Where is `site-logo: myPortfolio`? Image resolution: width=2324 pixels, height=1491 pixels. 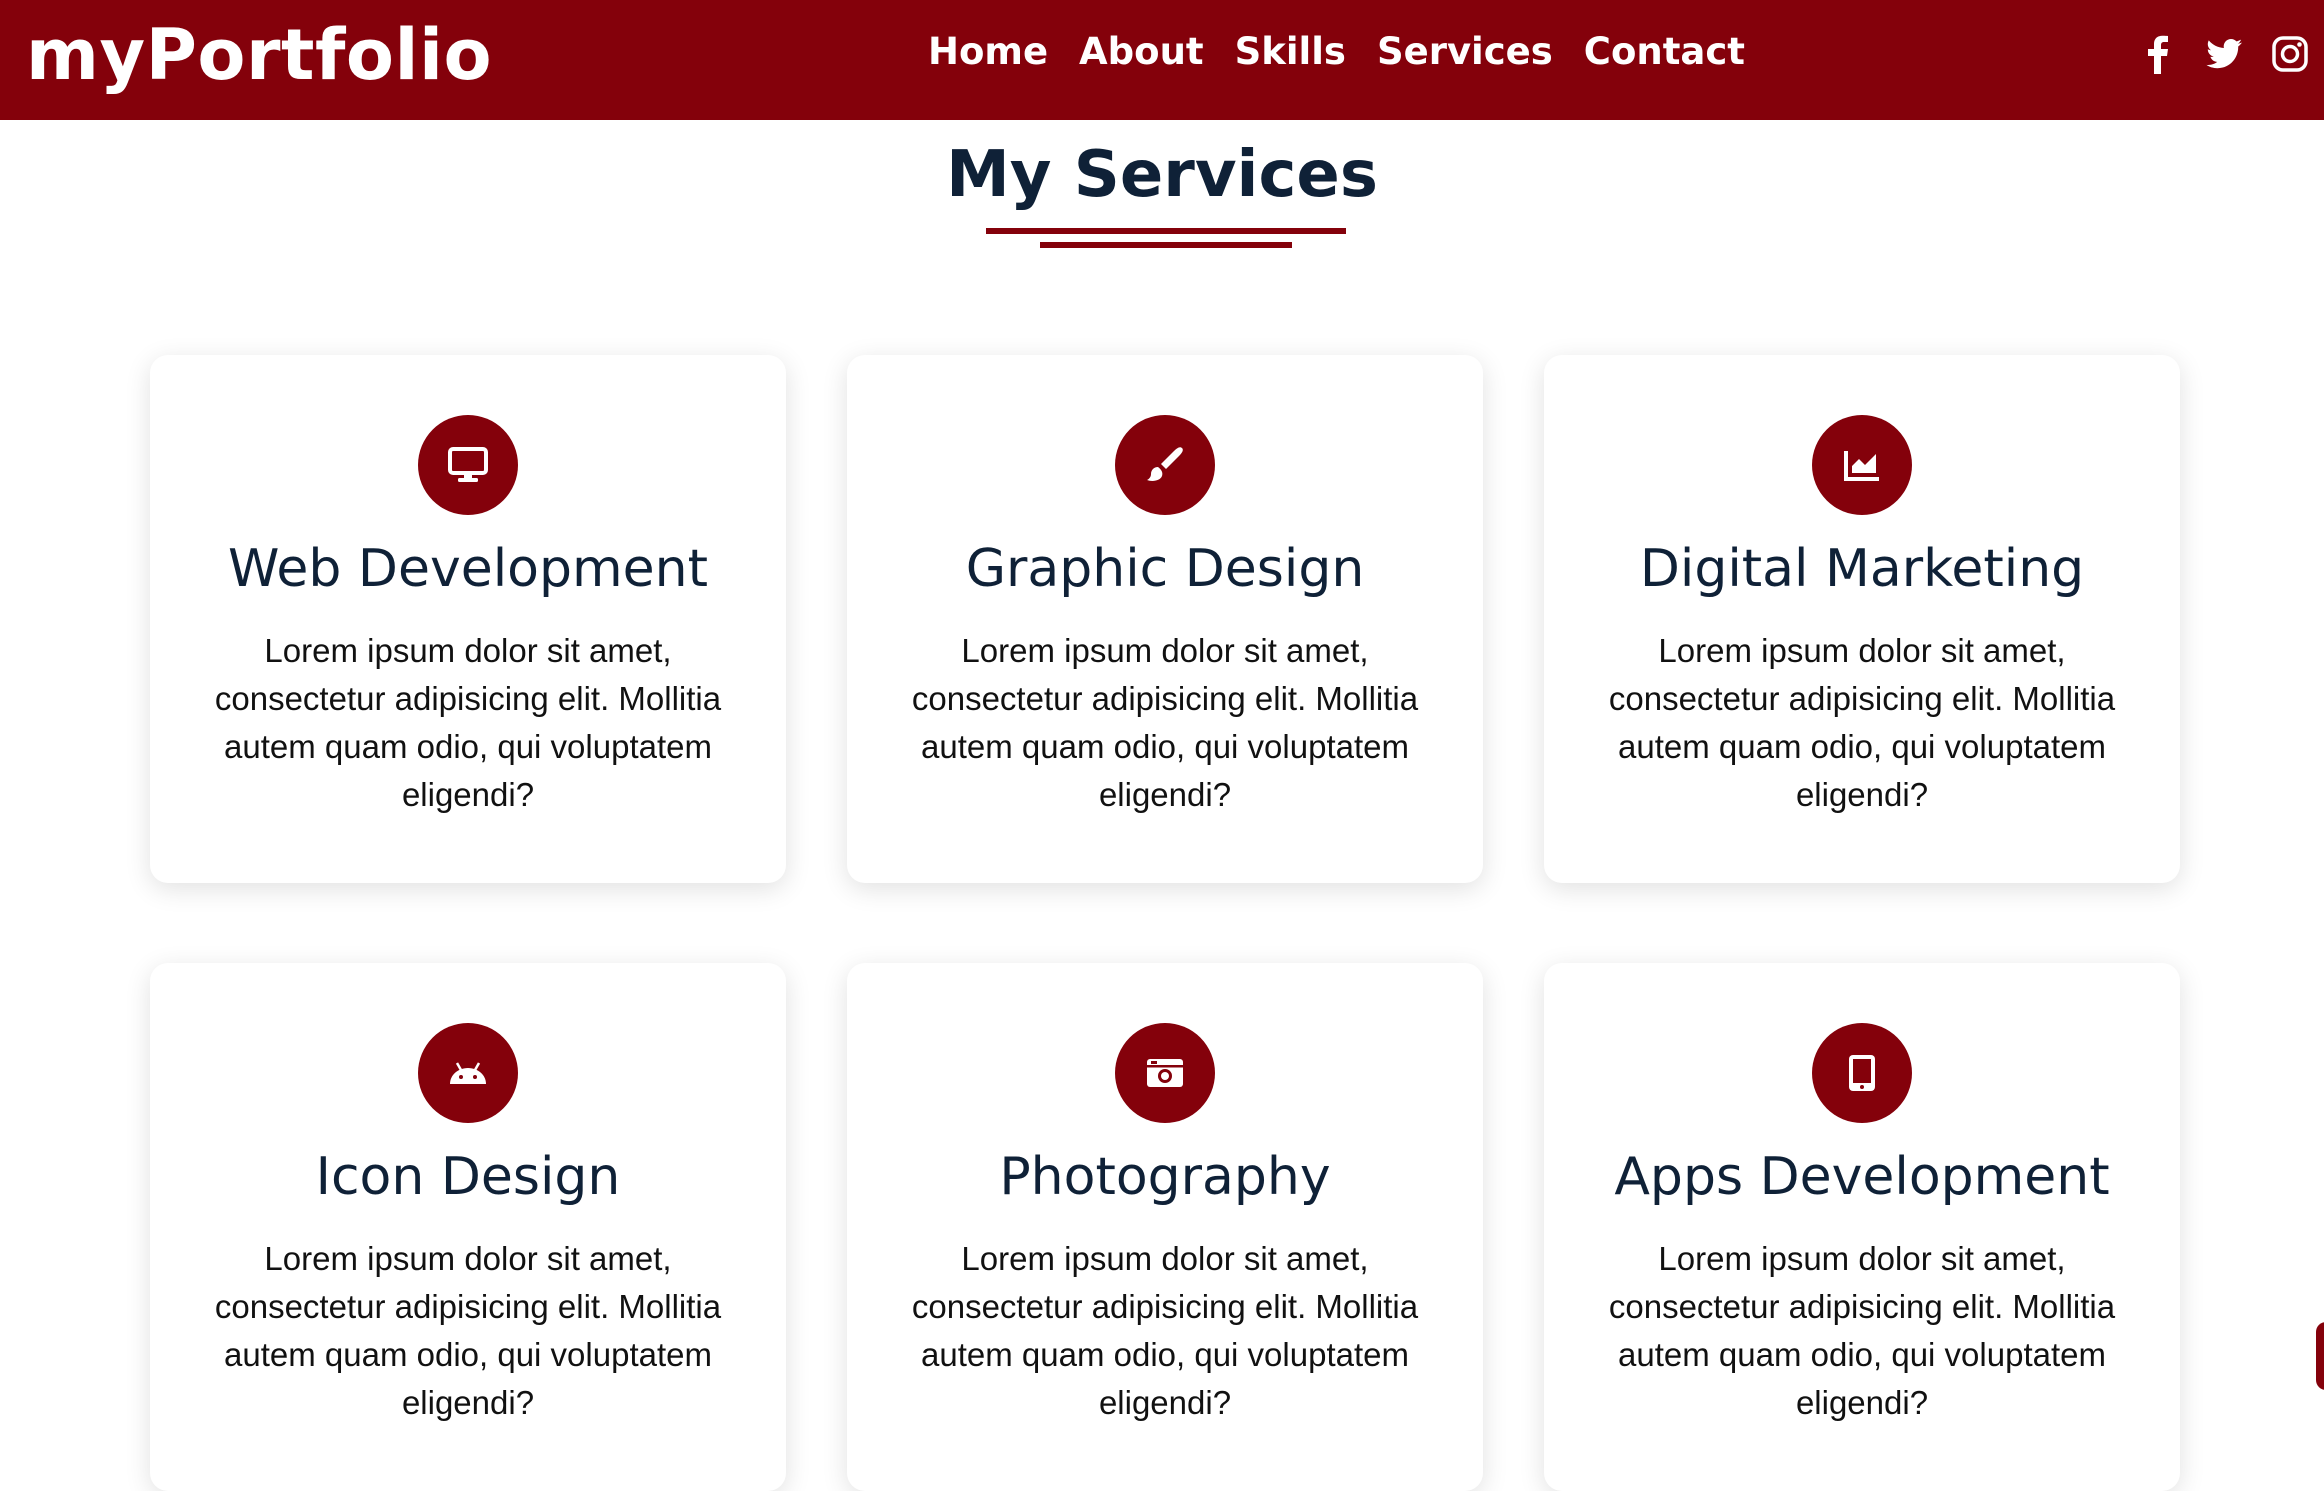 site-logo: myPortfolio is located at coordinates (259, 55).